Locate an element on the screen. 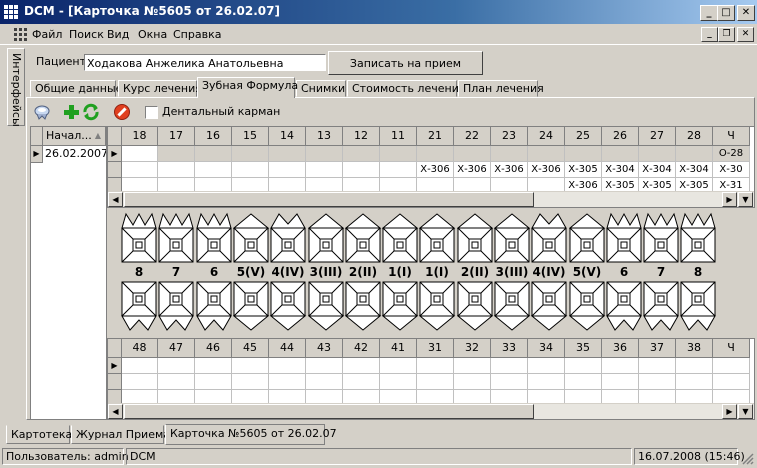 This screenshot has height=468, width=757. tab-treatment-course: Курс лечения is located at coordinates (160, 88).